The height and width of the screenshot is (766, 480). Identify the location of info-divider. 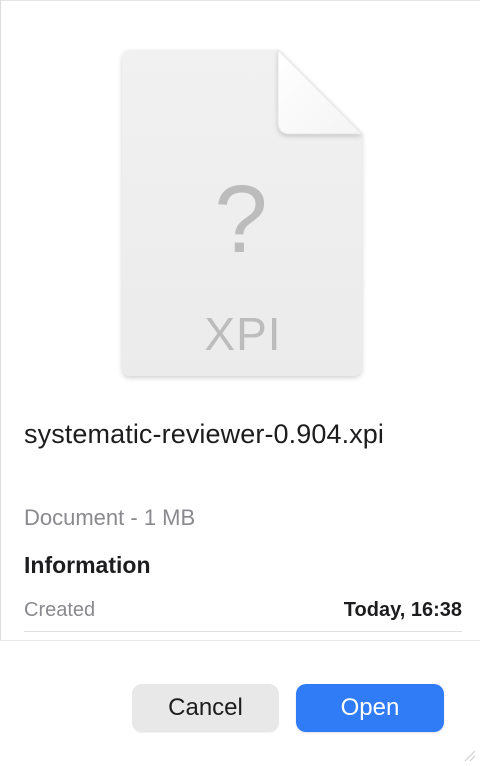
(243, 631).